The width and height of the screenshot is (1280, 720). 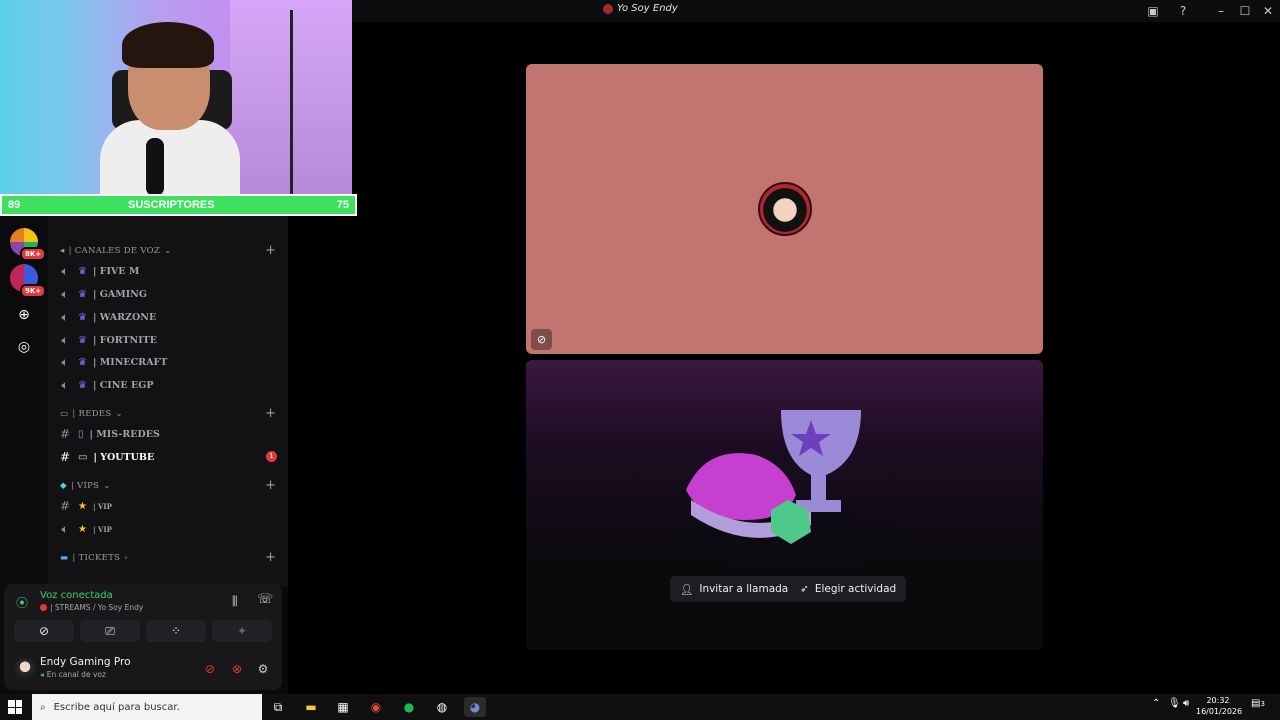 I want to click on screen-share-button: ⎚, so click(x=110, y=631).